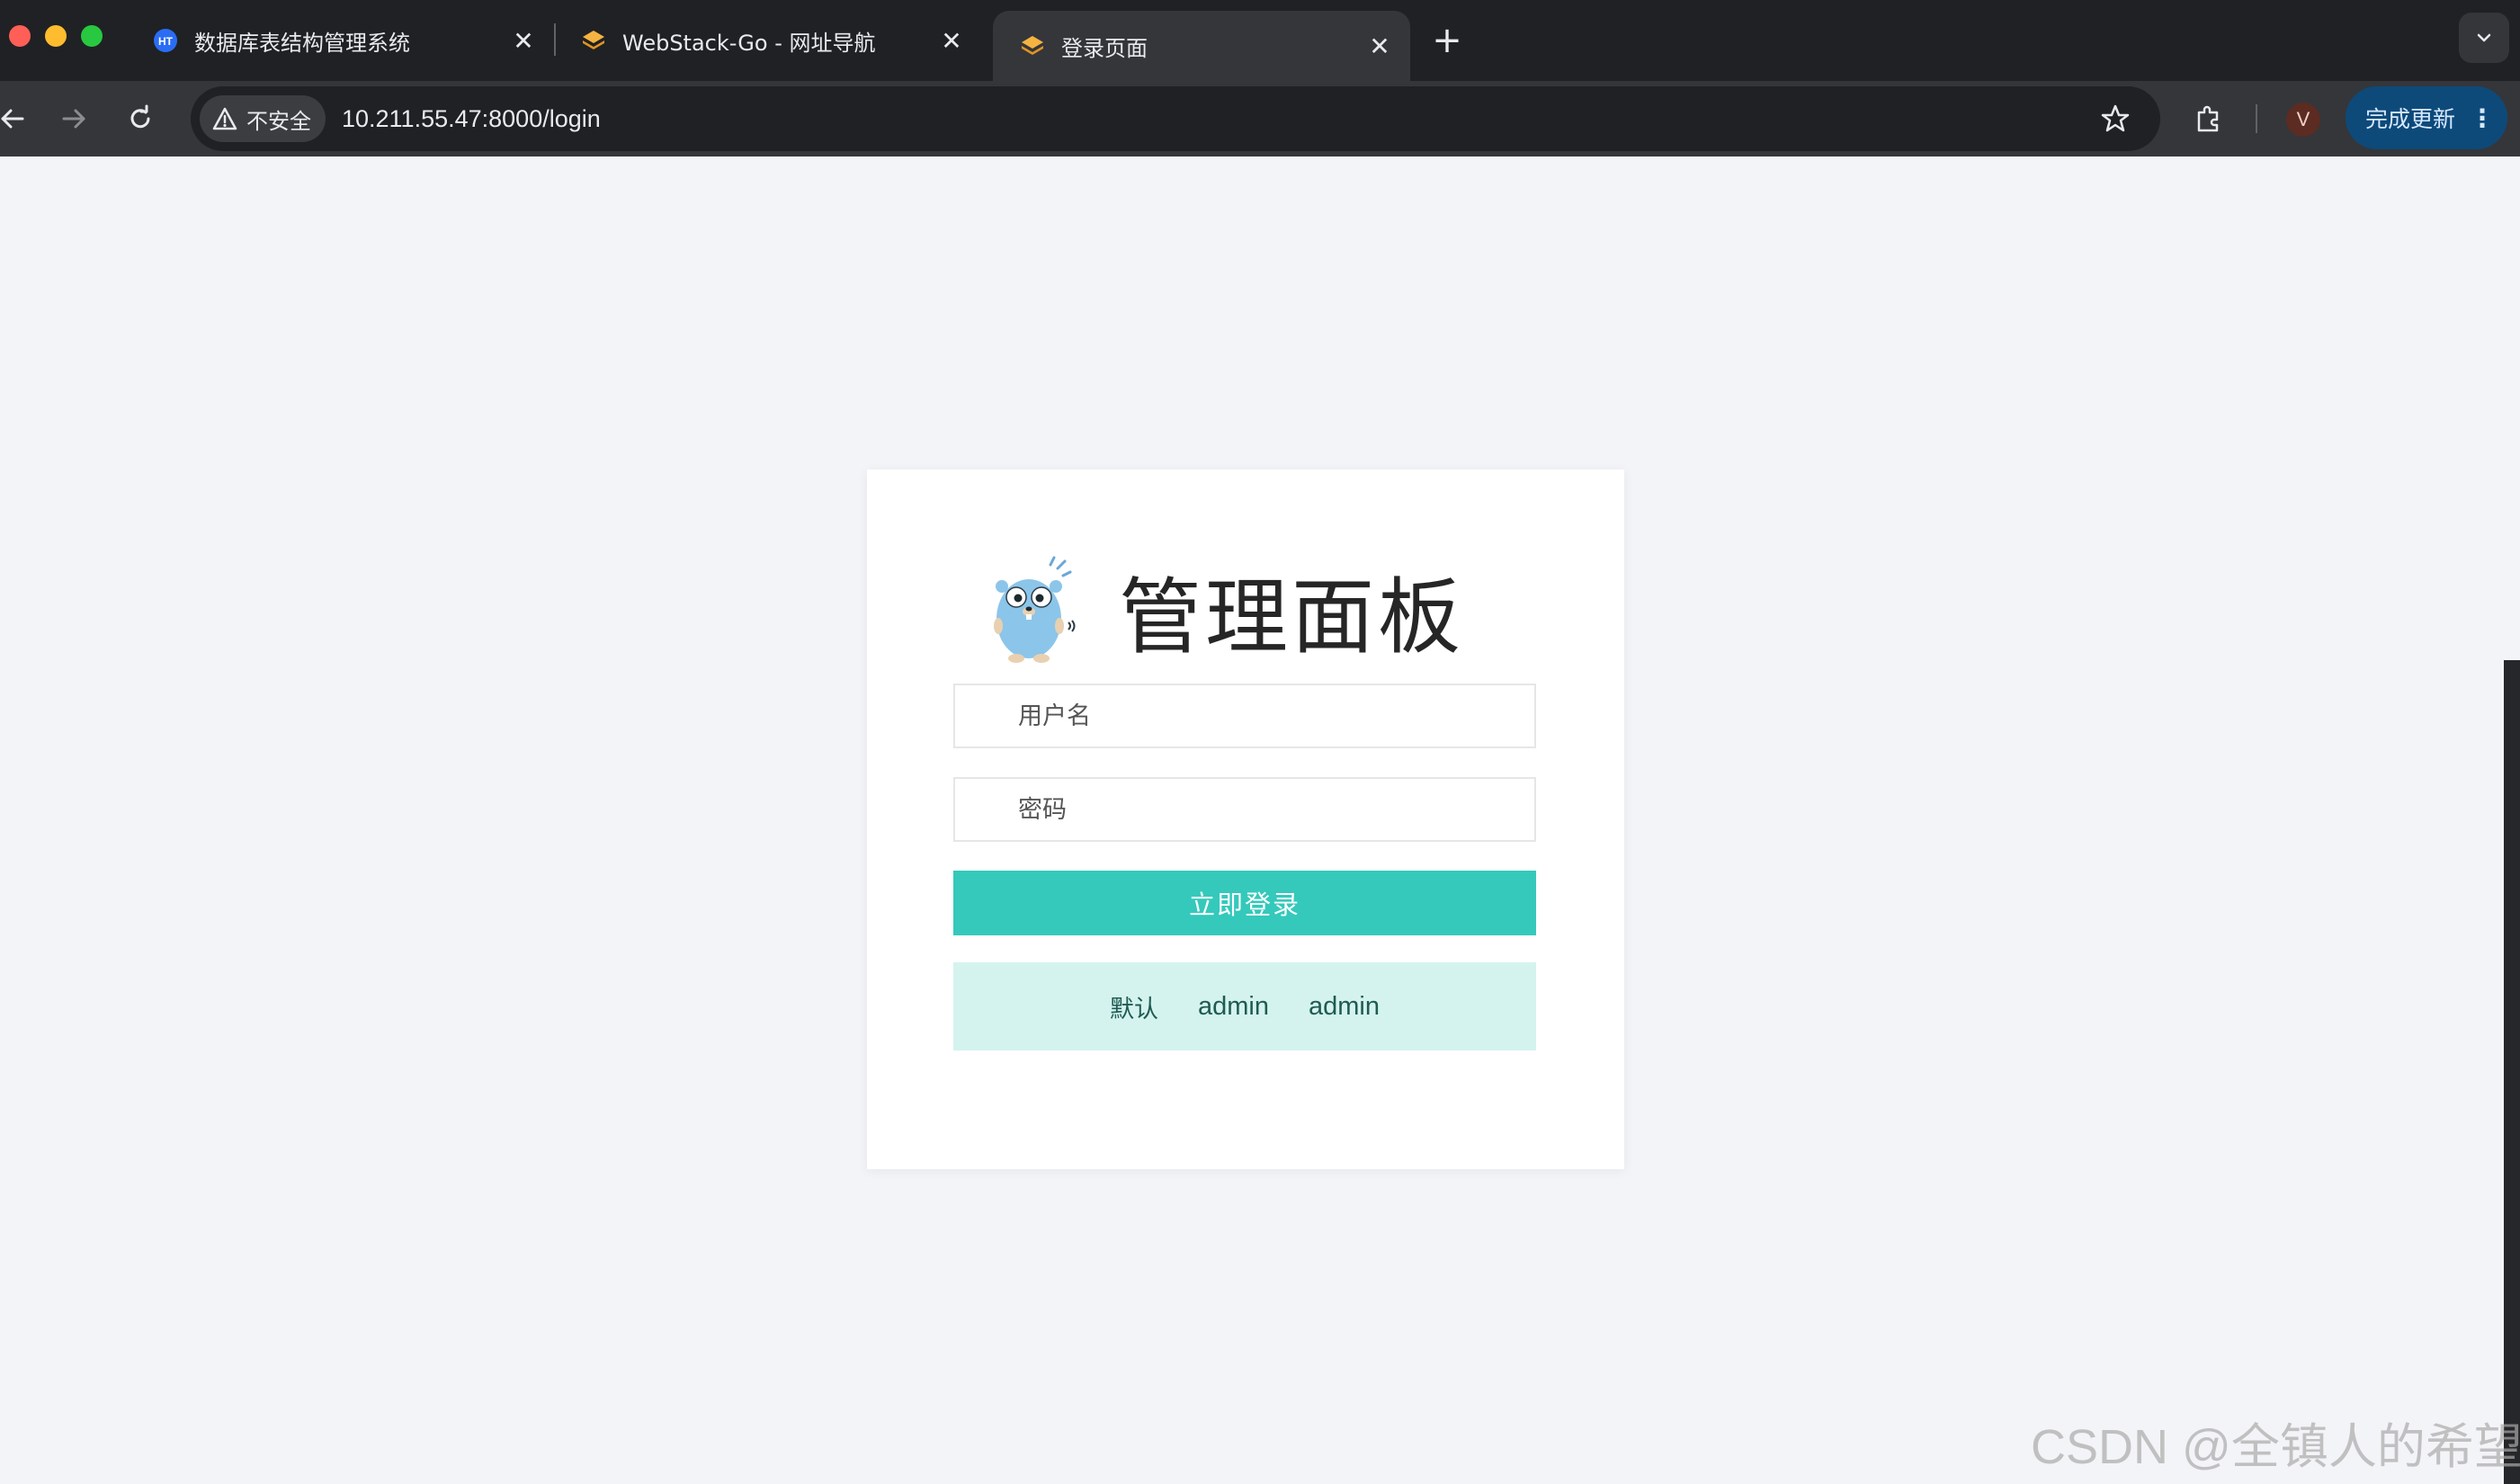  I want to click on arrow-right-icon, so click(74, 119).